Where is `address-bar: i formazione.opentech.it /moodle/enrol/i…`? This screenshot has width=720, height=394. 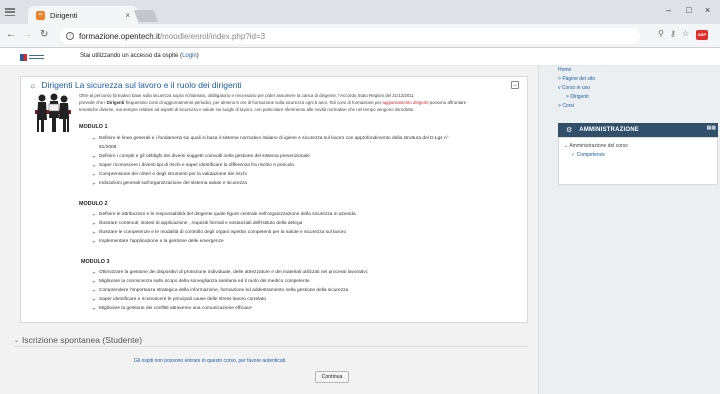
address-bar: i formazione.opentech.it /moodle/enrol/i… is located at coordinates (350, 36).